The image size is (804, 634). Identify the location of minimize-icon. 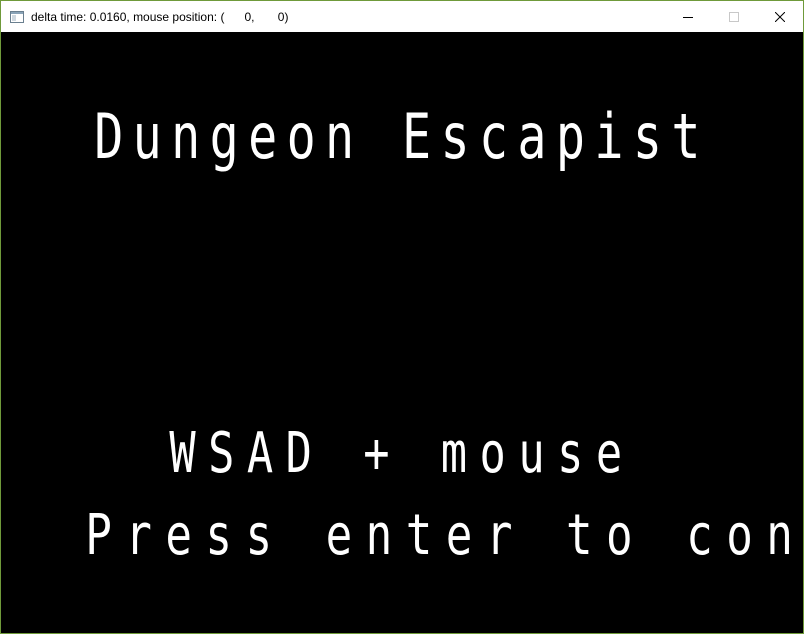
(688, 17).